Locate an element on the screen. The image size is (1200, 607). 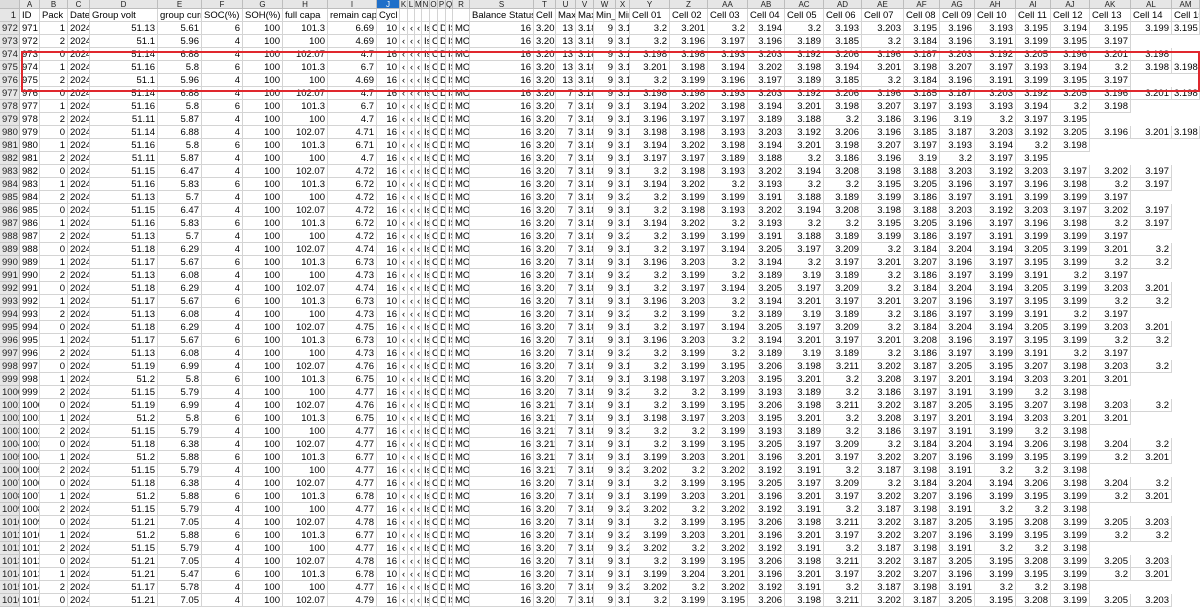
data-cell: 3.209 is located at coordinates (545, 535).